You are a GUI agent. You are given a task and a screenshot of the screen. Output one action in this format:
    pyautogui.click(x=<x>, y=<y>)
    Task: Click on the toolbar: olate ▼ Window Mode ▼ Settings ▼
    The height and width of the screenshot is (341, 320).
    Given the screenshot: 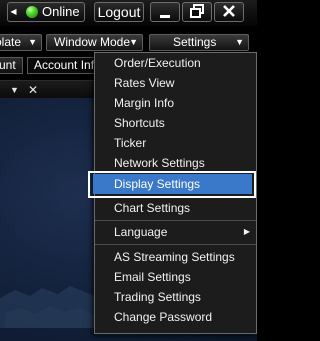 What is the action you would take?
    pyautogui.click(x=128, y=42)
    